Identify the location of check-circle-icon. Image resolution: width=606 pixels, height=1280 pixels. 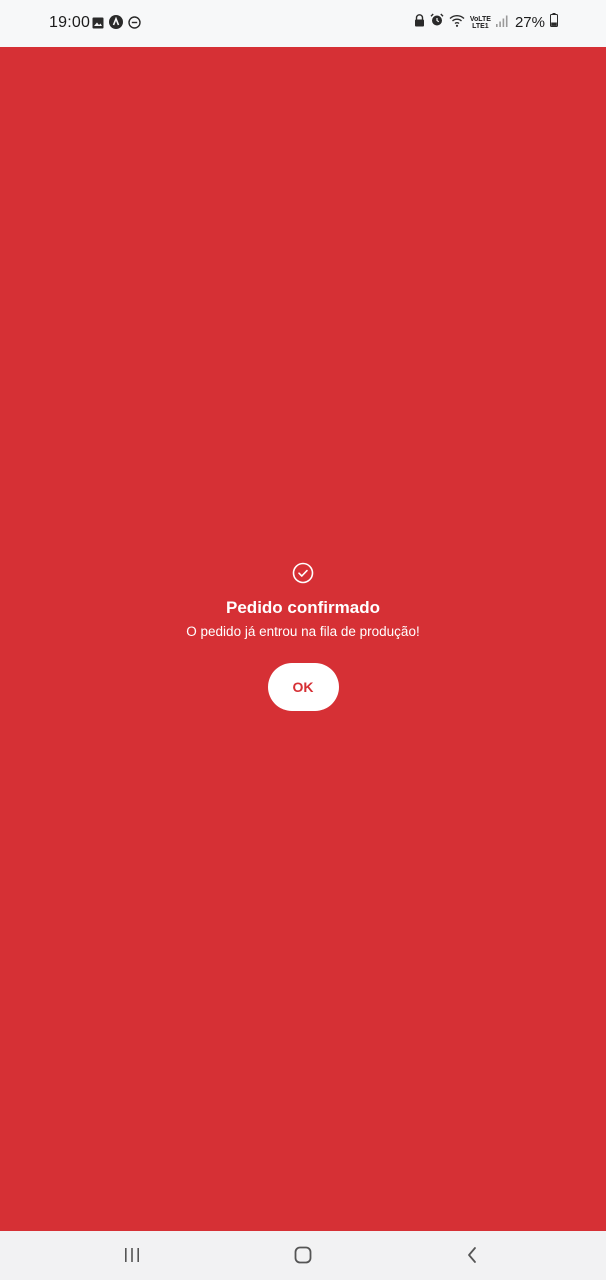
(303, 573).